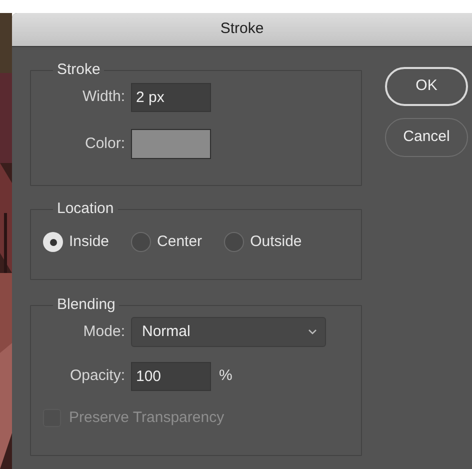 The width and height of the screenshot is (472, 469). I want to click on dialog-button: OK, so click(426, 86).